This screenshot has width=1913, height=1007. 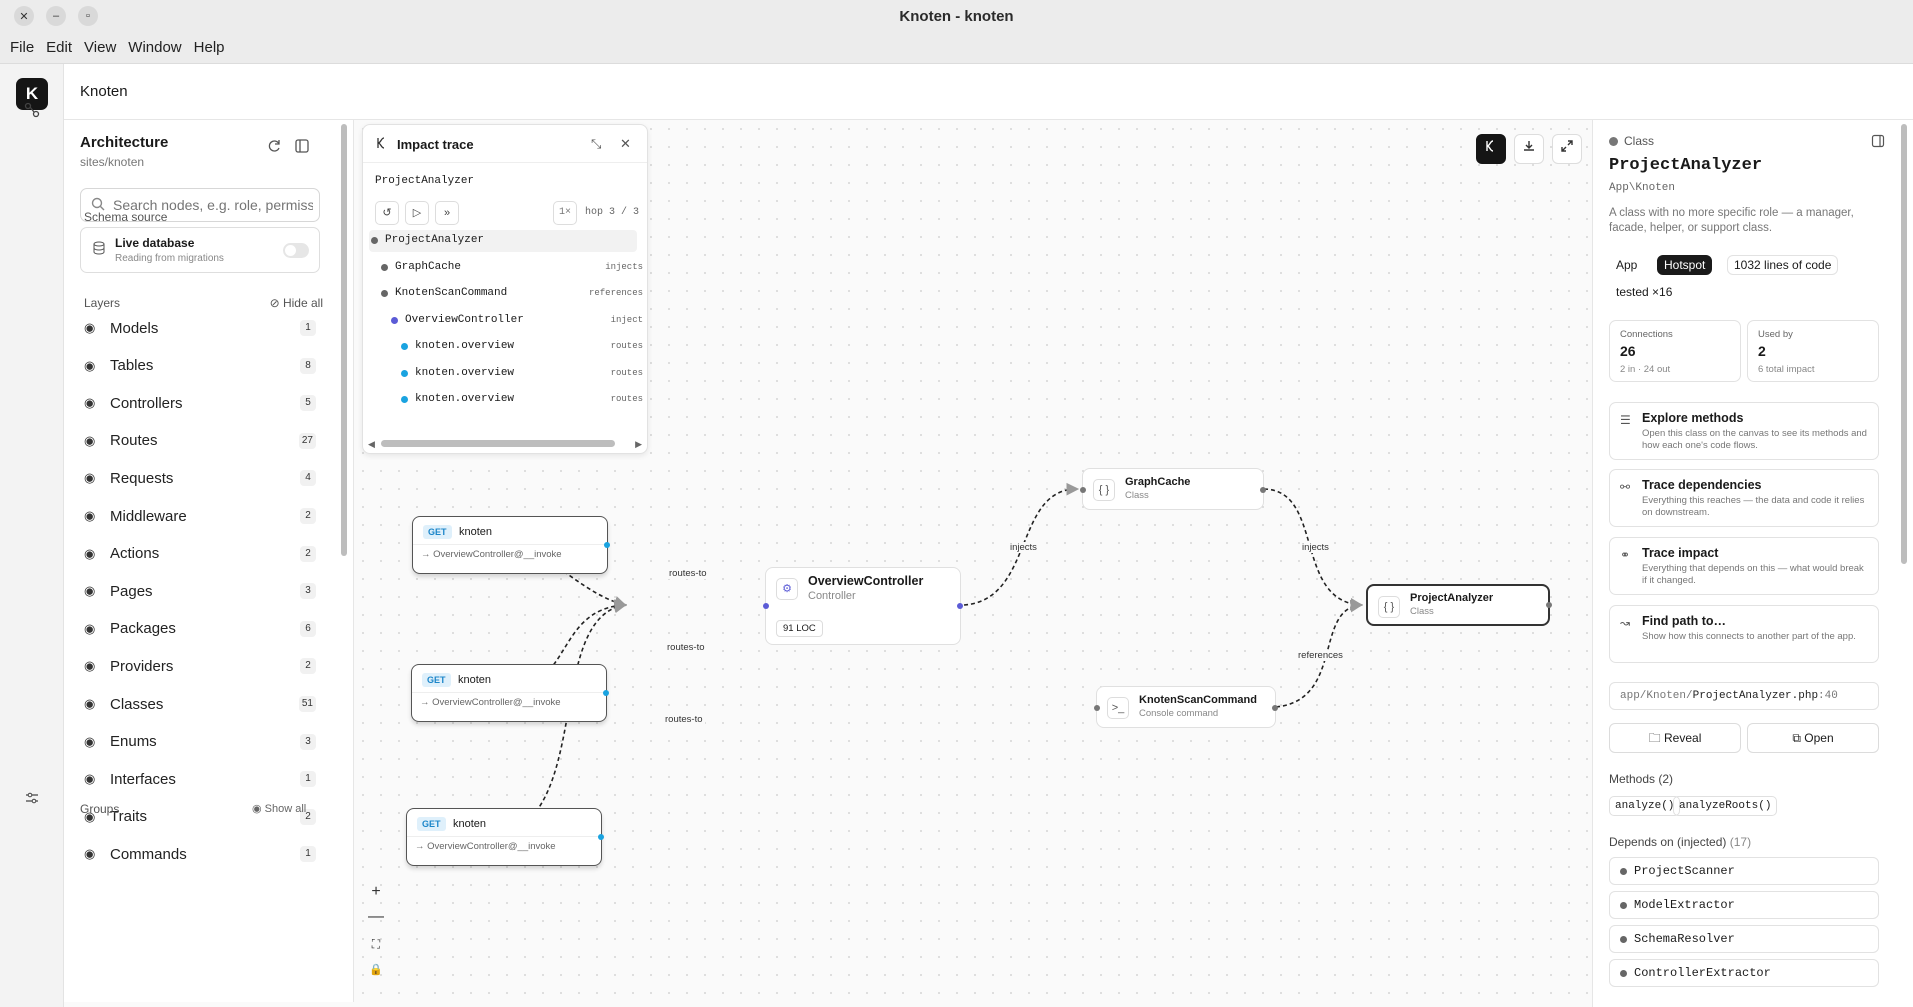 What do you see at coordinates (200, 591) in the screenshot?
I see `layer-item-pages: ◉ Pages 3` at bounding box center [200, 591].